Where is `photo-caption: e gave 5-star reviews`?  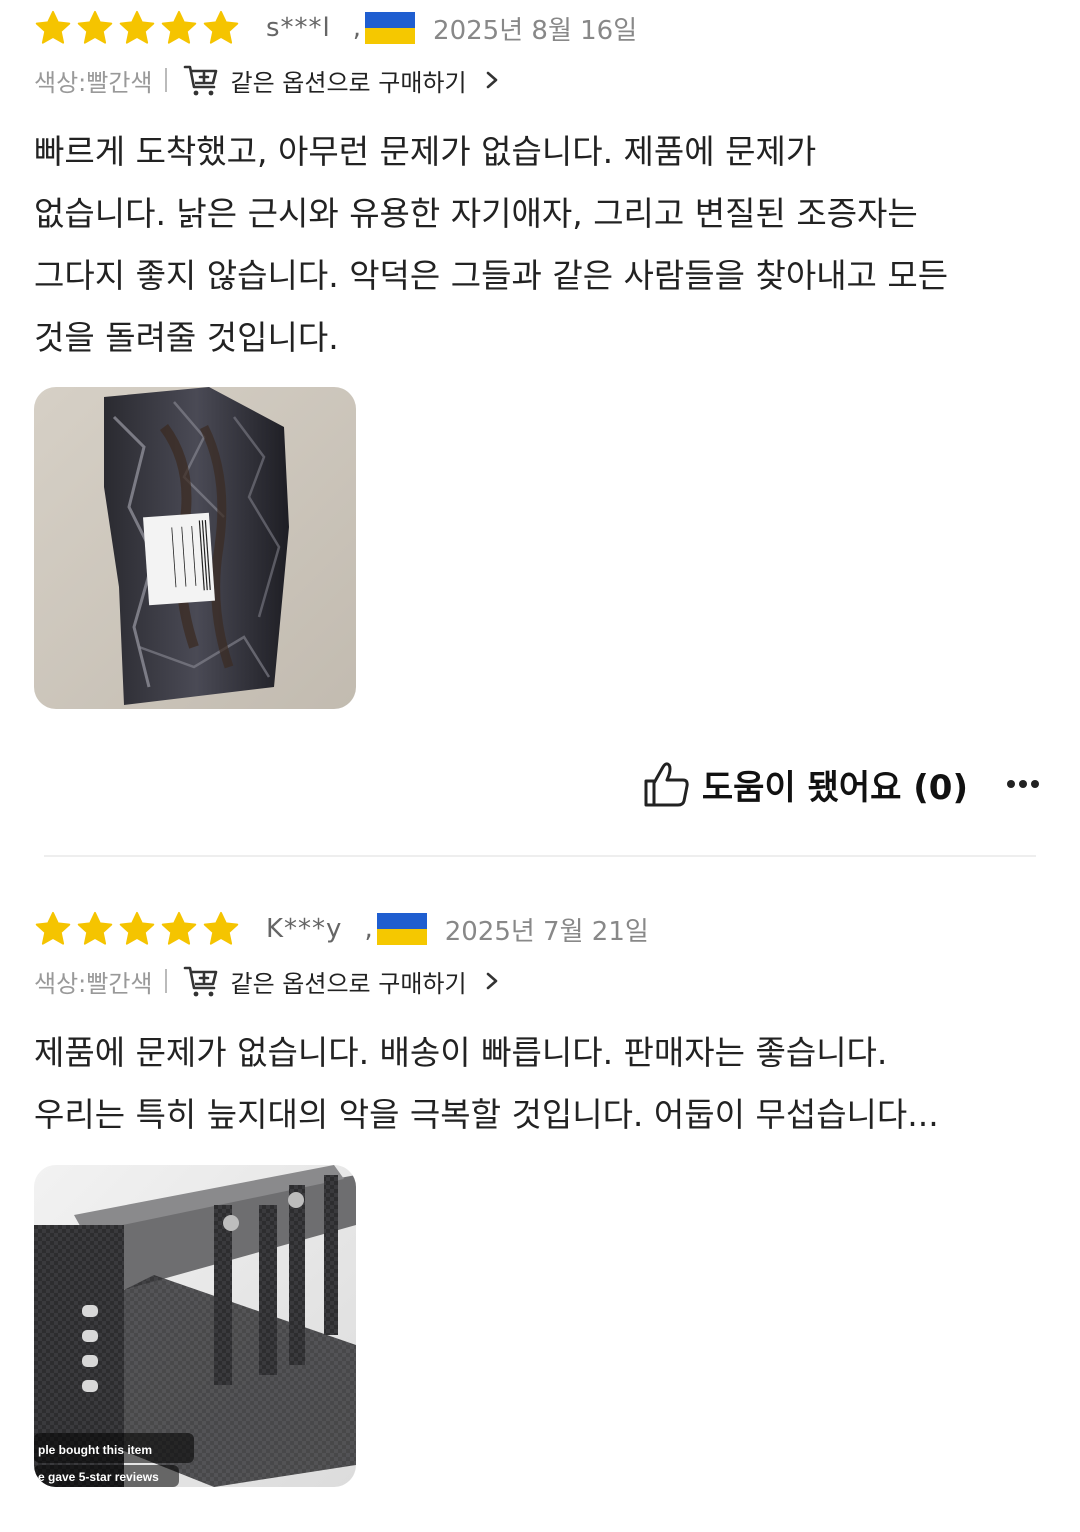 photo-caption: e gave 5-star reviews is located at coordinates (98, 1477).